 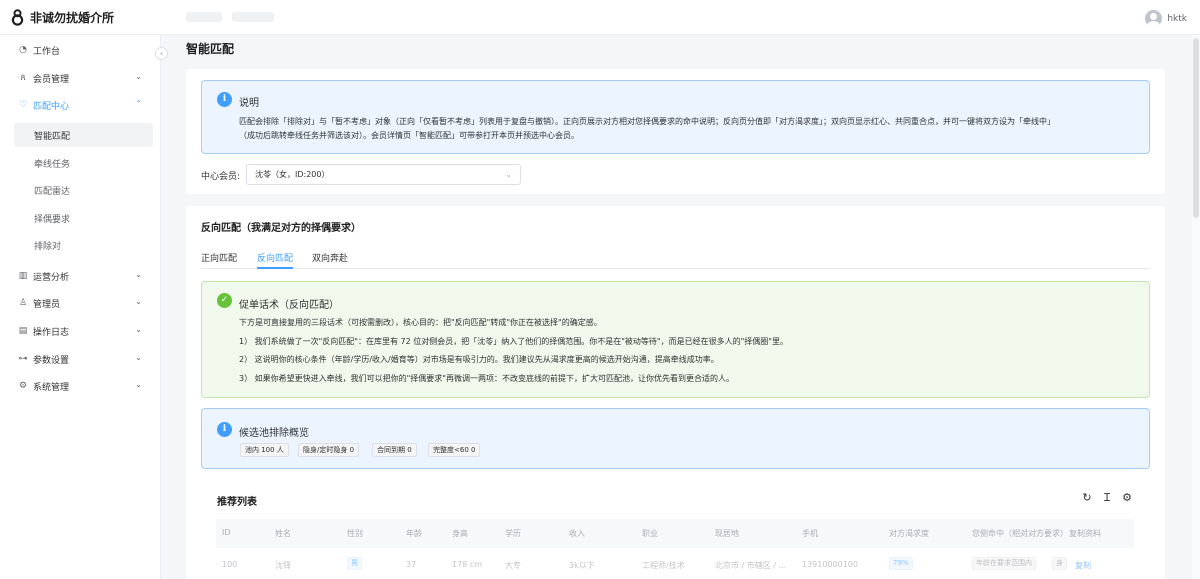 What do you see at coordinates (675, 268) in the screenshot?
I see `tabs-divider` at bounding box center [675, 268].